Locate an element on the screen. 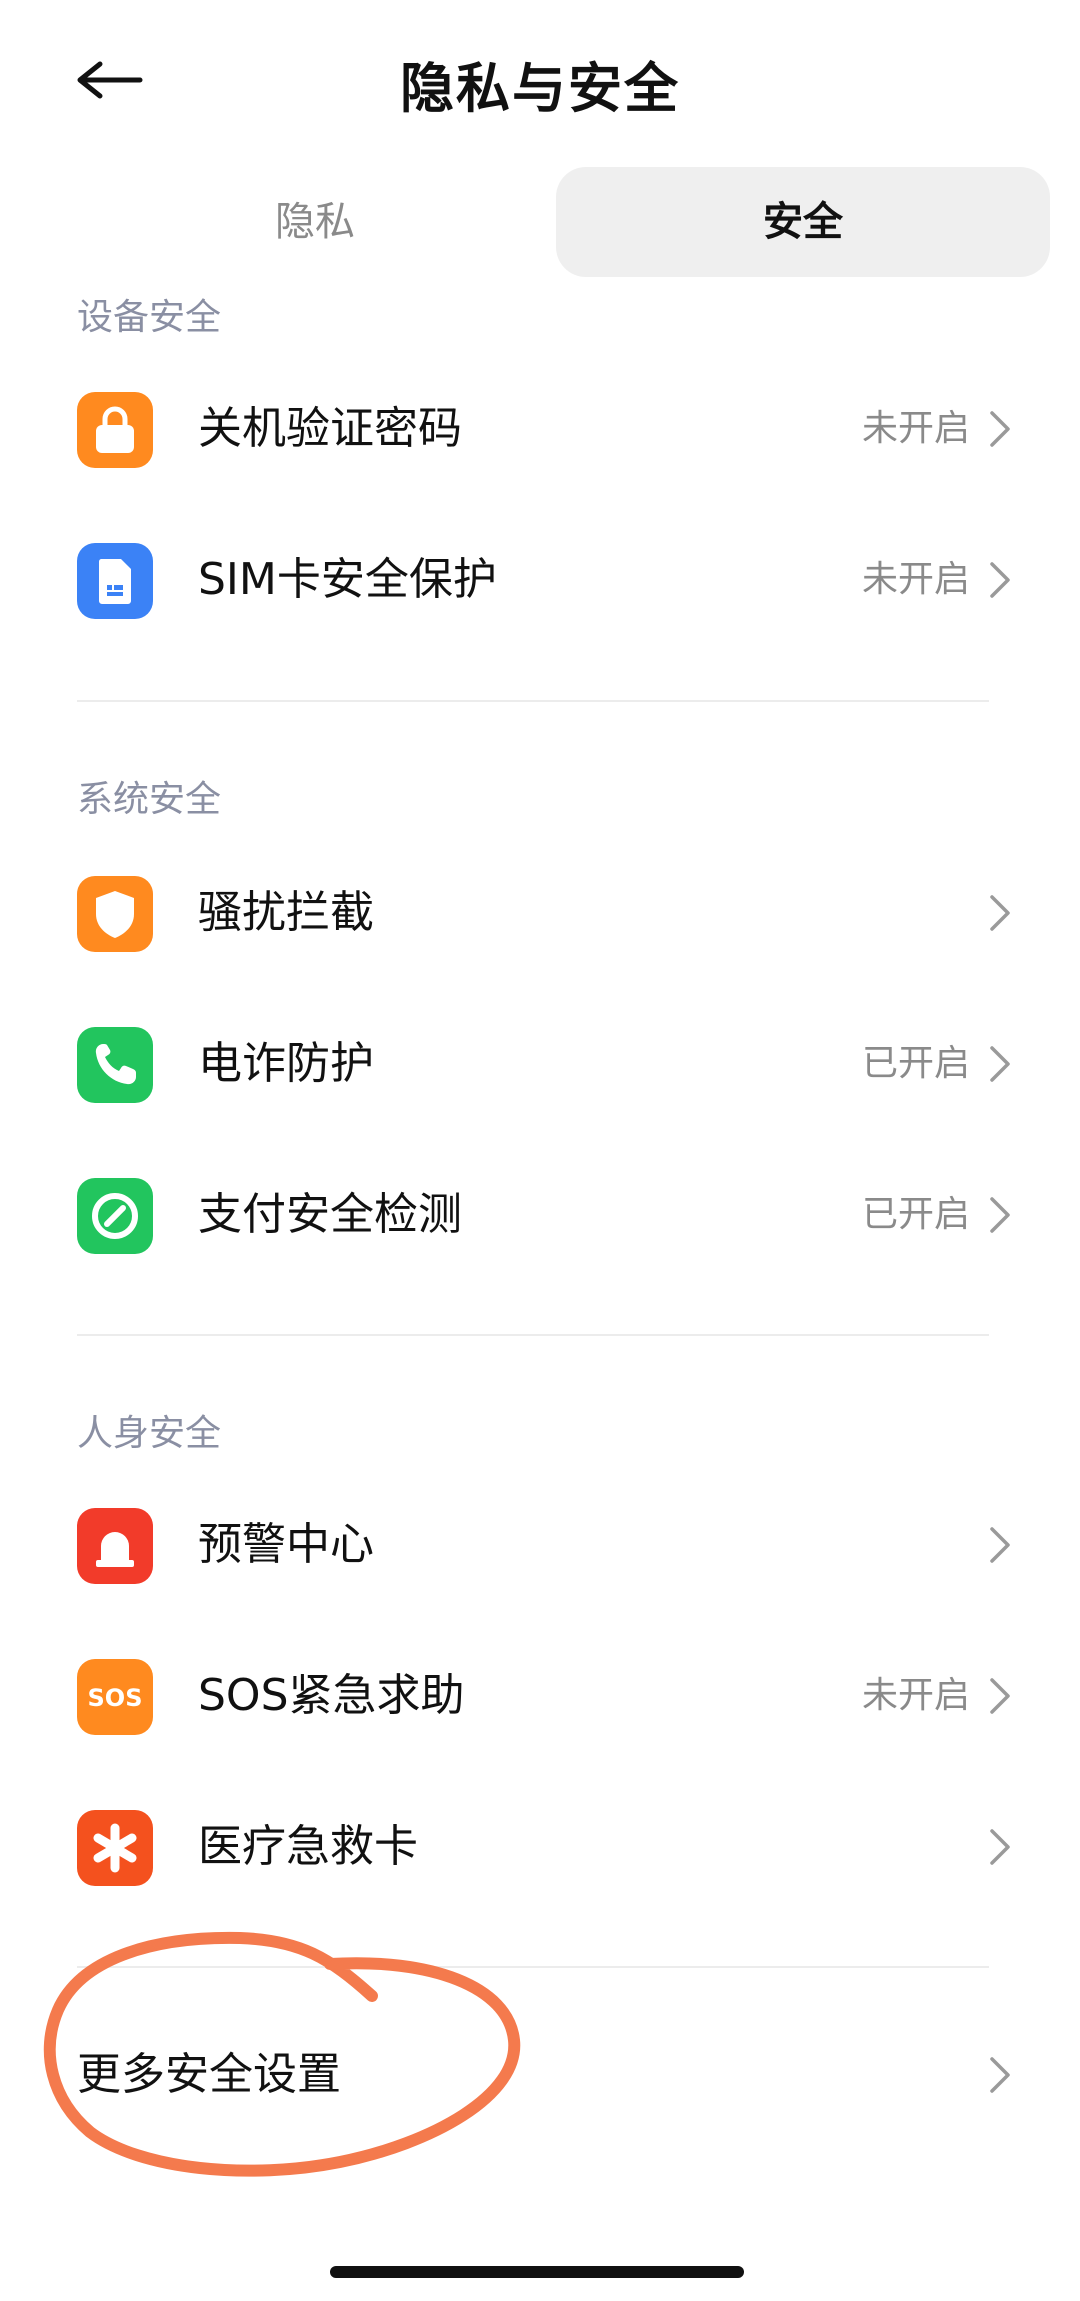 This screenshot has height=2301, width=1080. row-label: 预警中心 is located at coordinates (286, 1544).